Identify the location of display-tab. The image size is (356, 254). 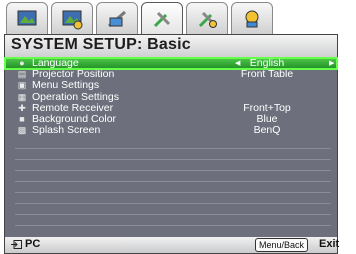
(117, 19).